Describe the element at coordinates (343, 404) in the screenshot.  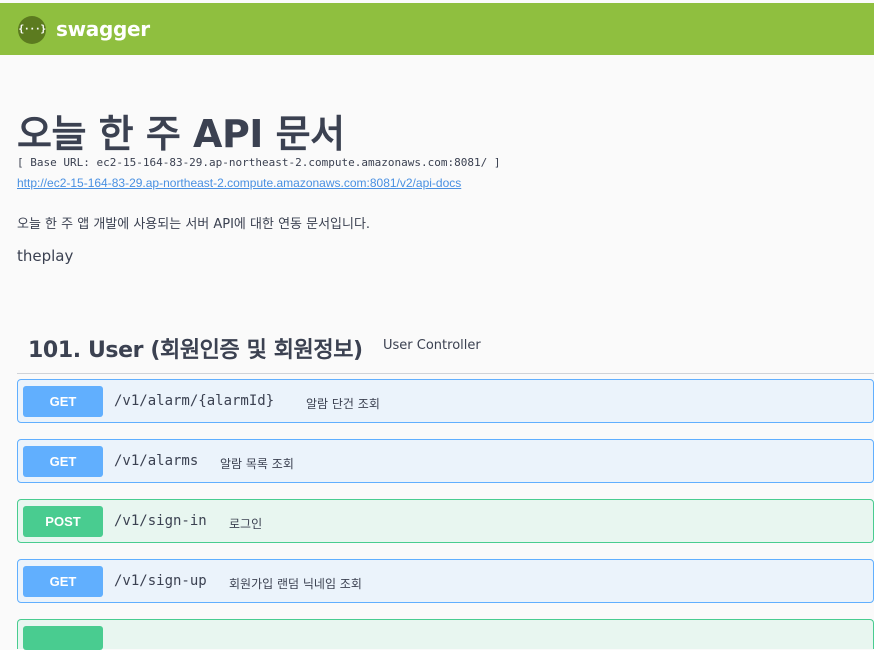
I see `operation-summary: 알람 단건 조회` at that location.